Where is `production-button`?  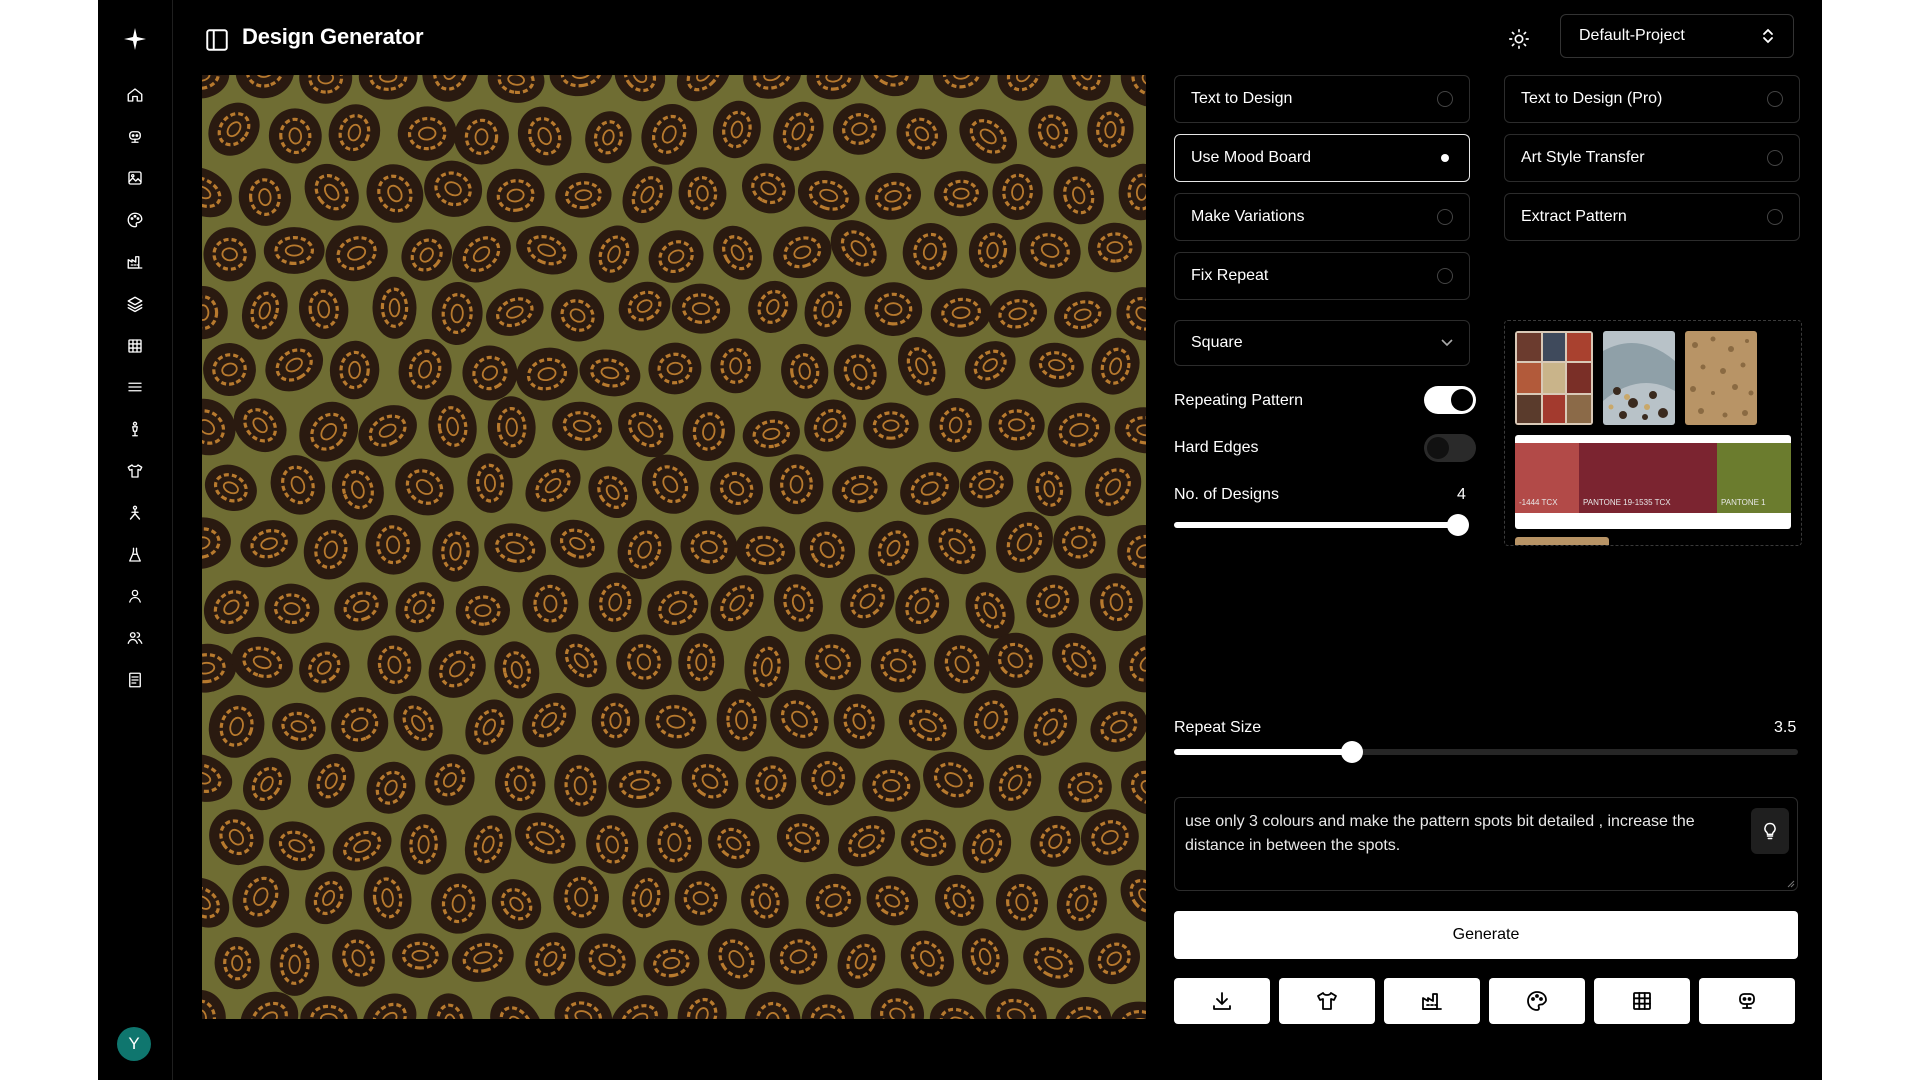 production-button is located at coordinates (1432, 1001).